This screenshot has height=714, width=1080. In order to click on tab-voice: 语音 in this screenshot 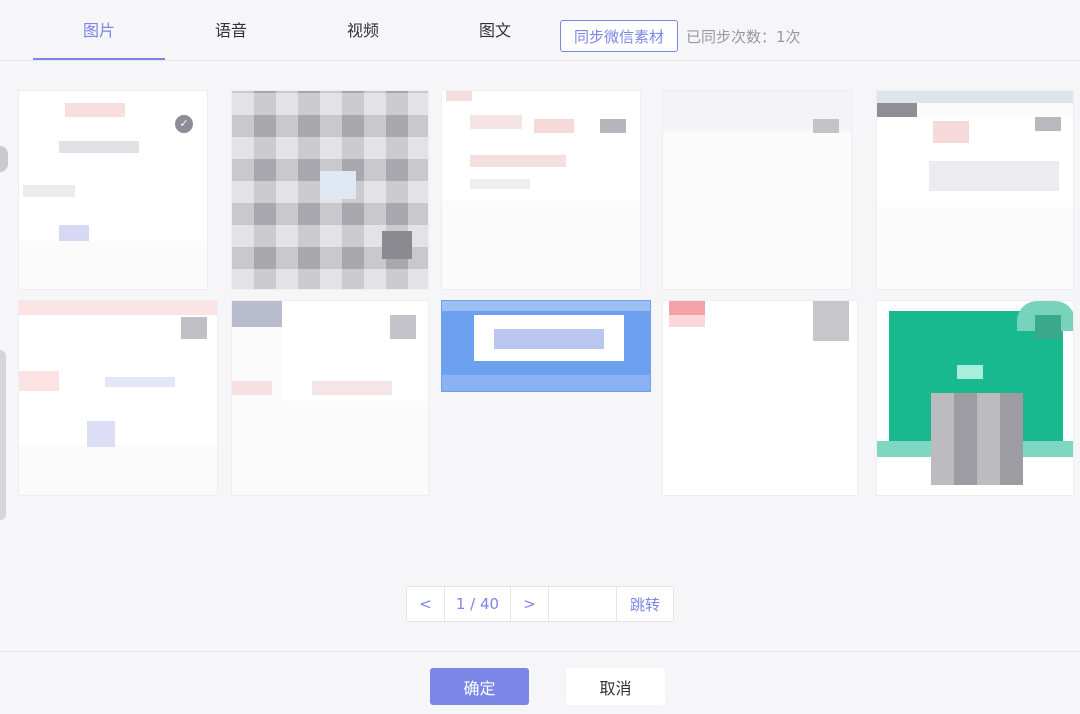, I will do `click(231, 29)`.